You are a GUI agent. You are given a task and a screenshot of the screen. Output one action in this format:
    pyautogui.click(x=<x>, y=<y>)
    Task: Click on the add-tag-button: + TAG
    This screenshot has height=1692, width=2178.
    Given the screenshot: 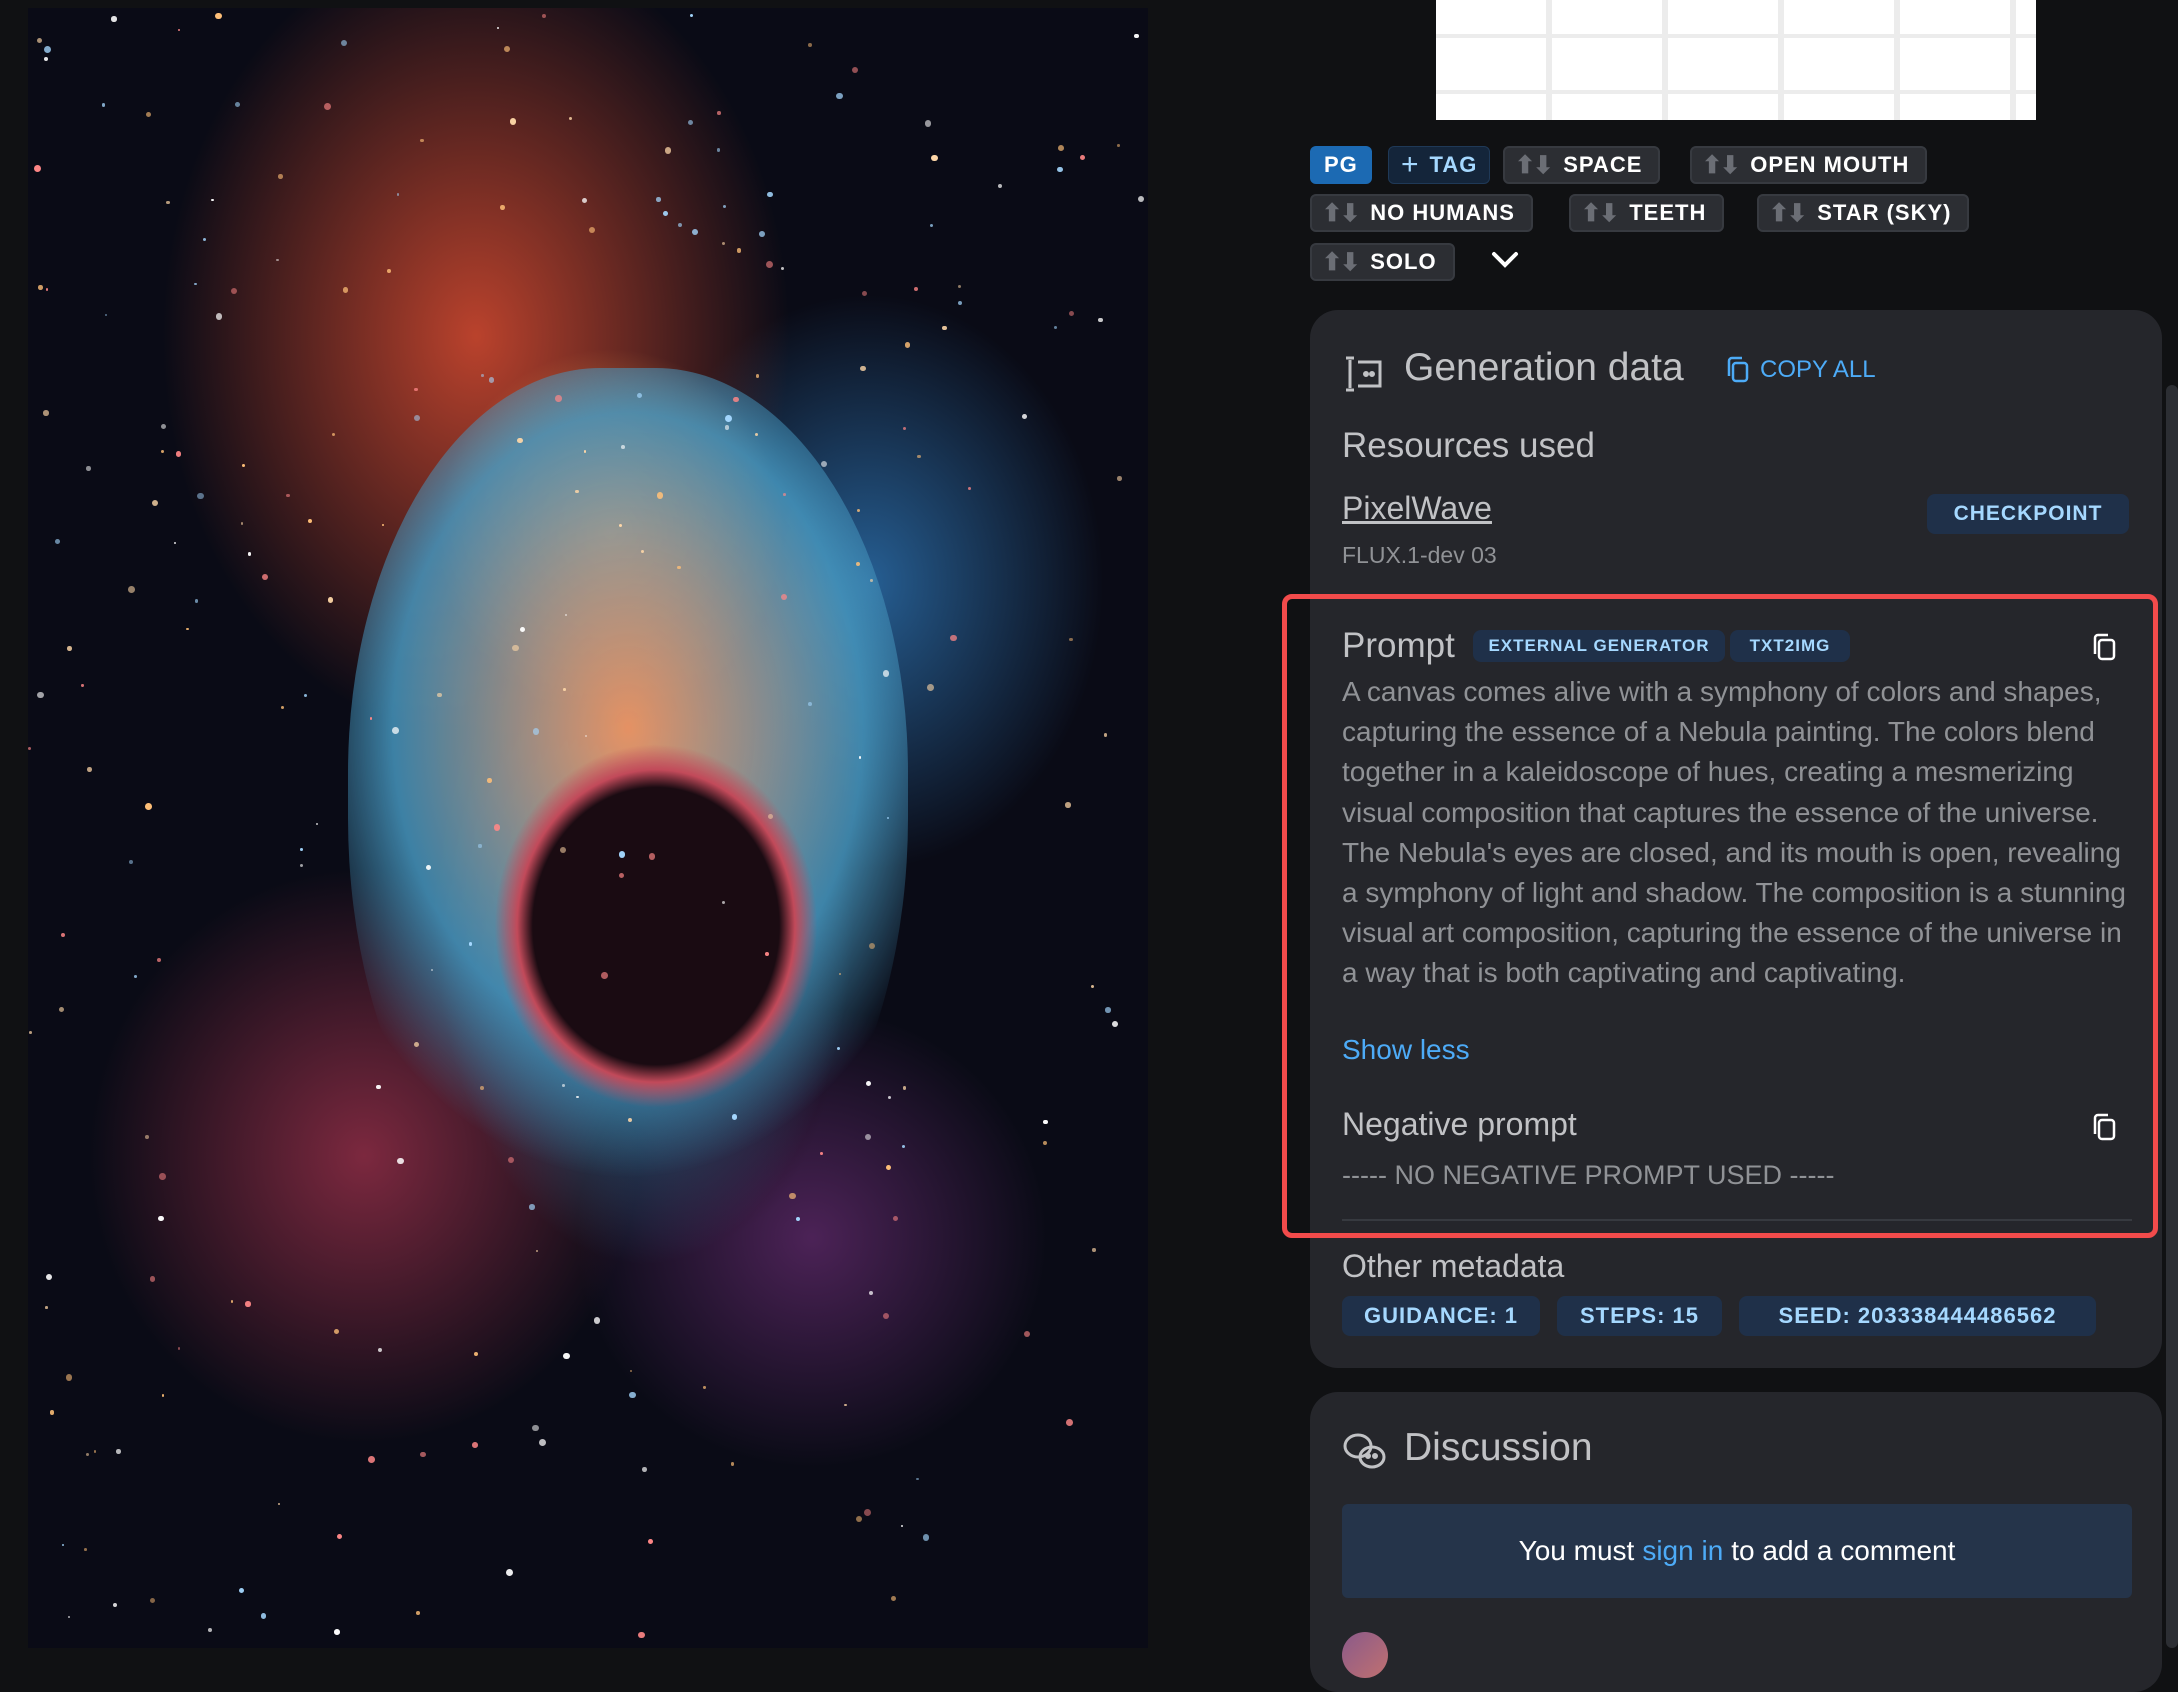 What is the action you would take?
    pyautogui.click(x=1439, y=165)
    